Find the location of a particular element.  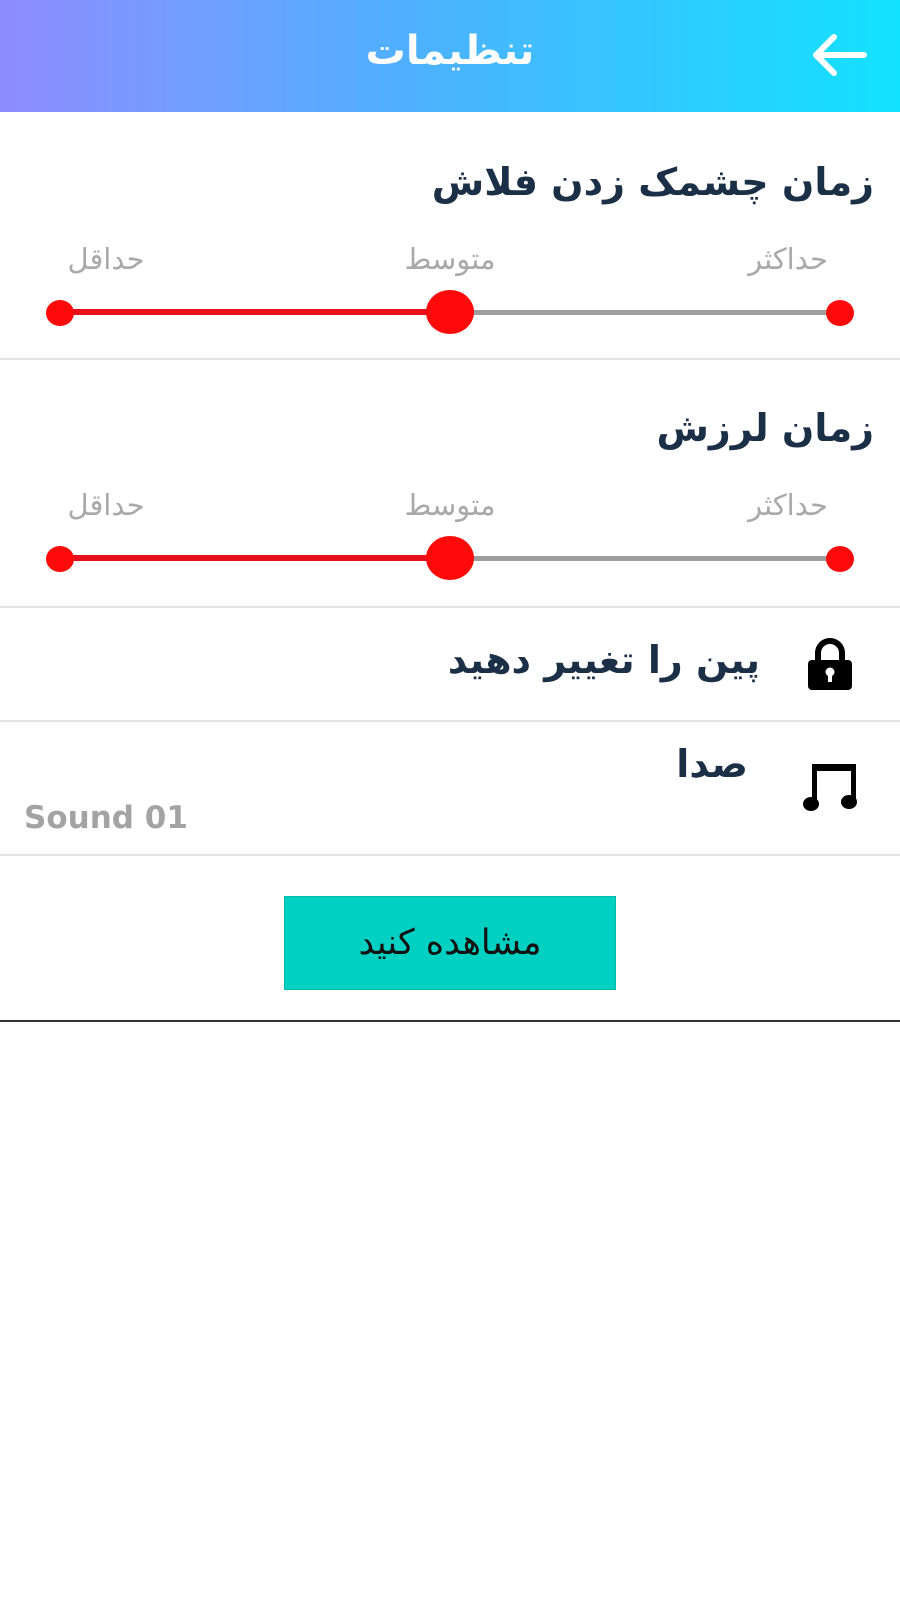

change-pin-row: پین را تغییر دهید is located at coordinates (450, 664).